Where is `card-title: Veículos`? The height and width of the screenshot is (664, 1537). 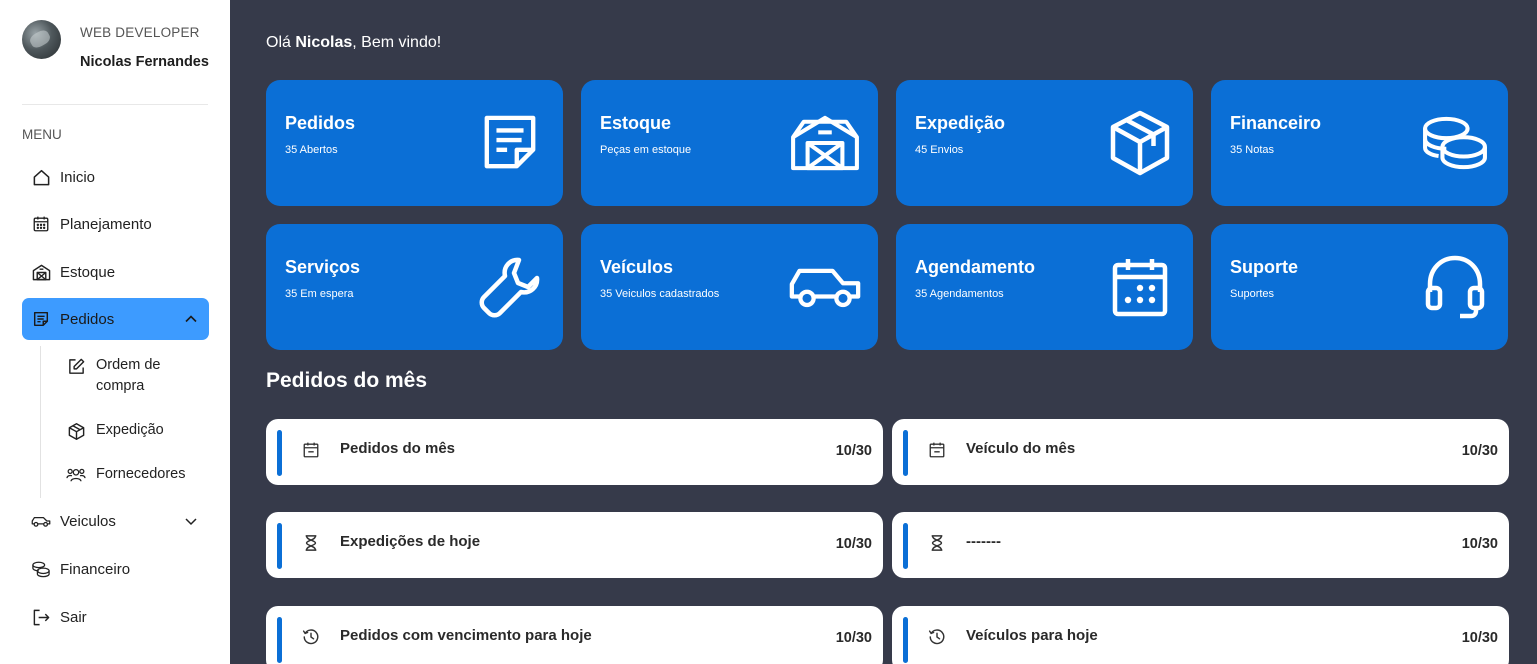
card-title: Veículos is located at coordinates (637, 267).